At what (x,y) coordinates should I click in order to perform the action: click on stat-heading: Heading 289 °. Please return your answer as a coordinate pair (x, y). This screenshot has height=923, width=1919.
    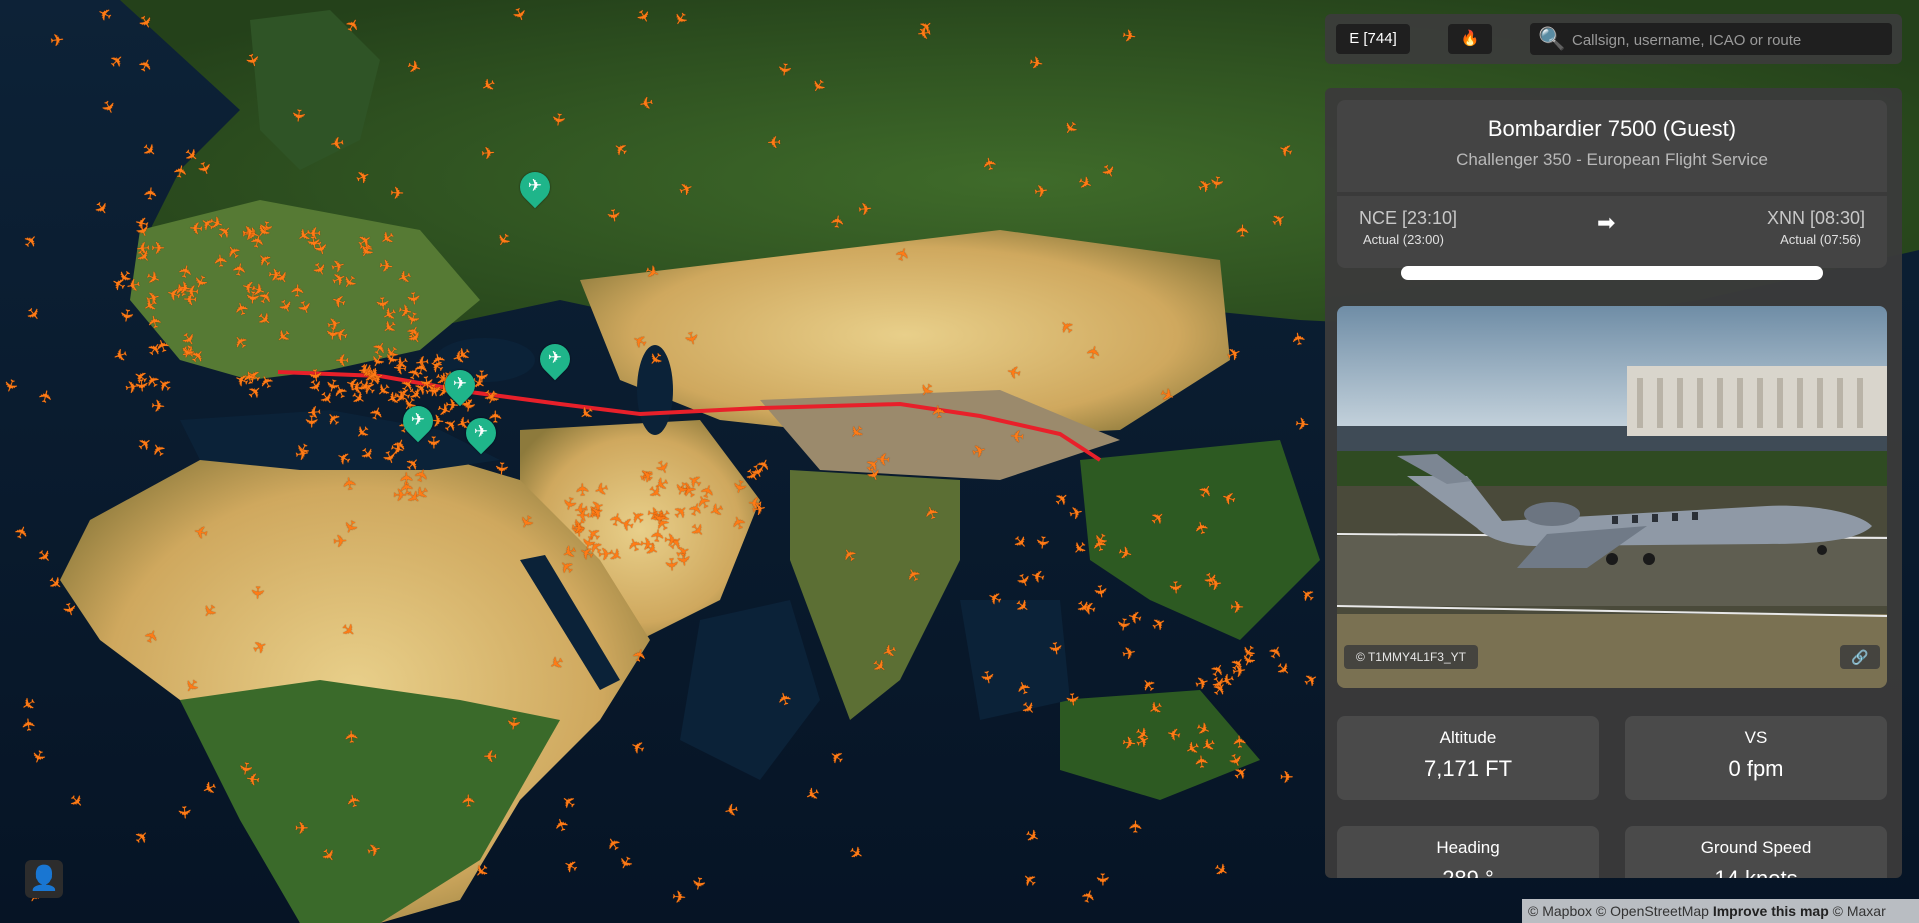
    Looking at the image, I should click on (1468, 852).